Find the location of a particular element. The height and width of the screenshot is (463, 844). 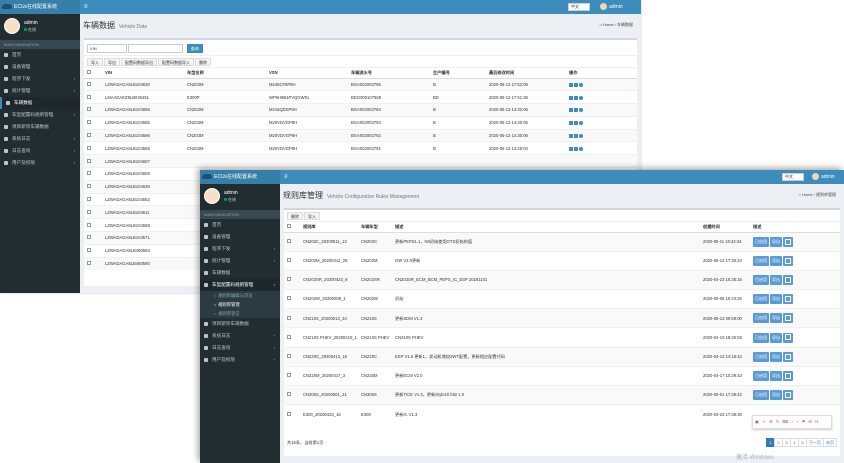

input-method-toolbar: ▣ ☺ ⚙ ✎ ⌨ ♪ ⌁ ⚑ ✉ ☷ is located at coordinates (792, 422).